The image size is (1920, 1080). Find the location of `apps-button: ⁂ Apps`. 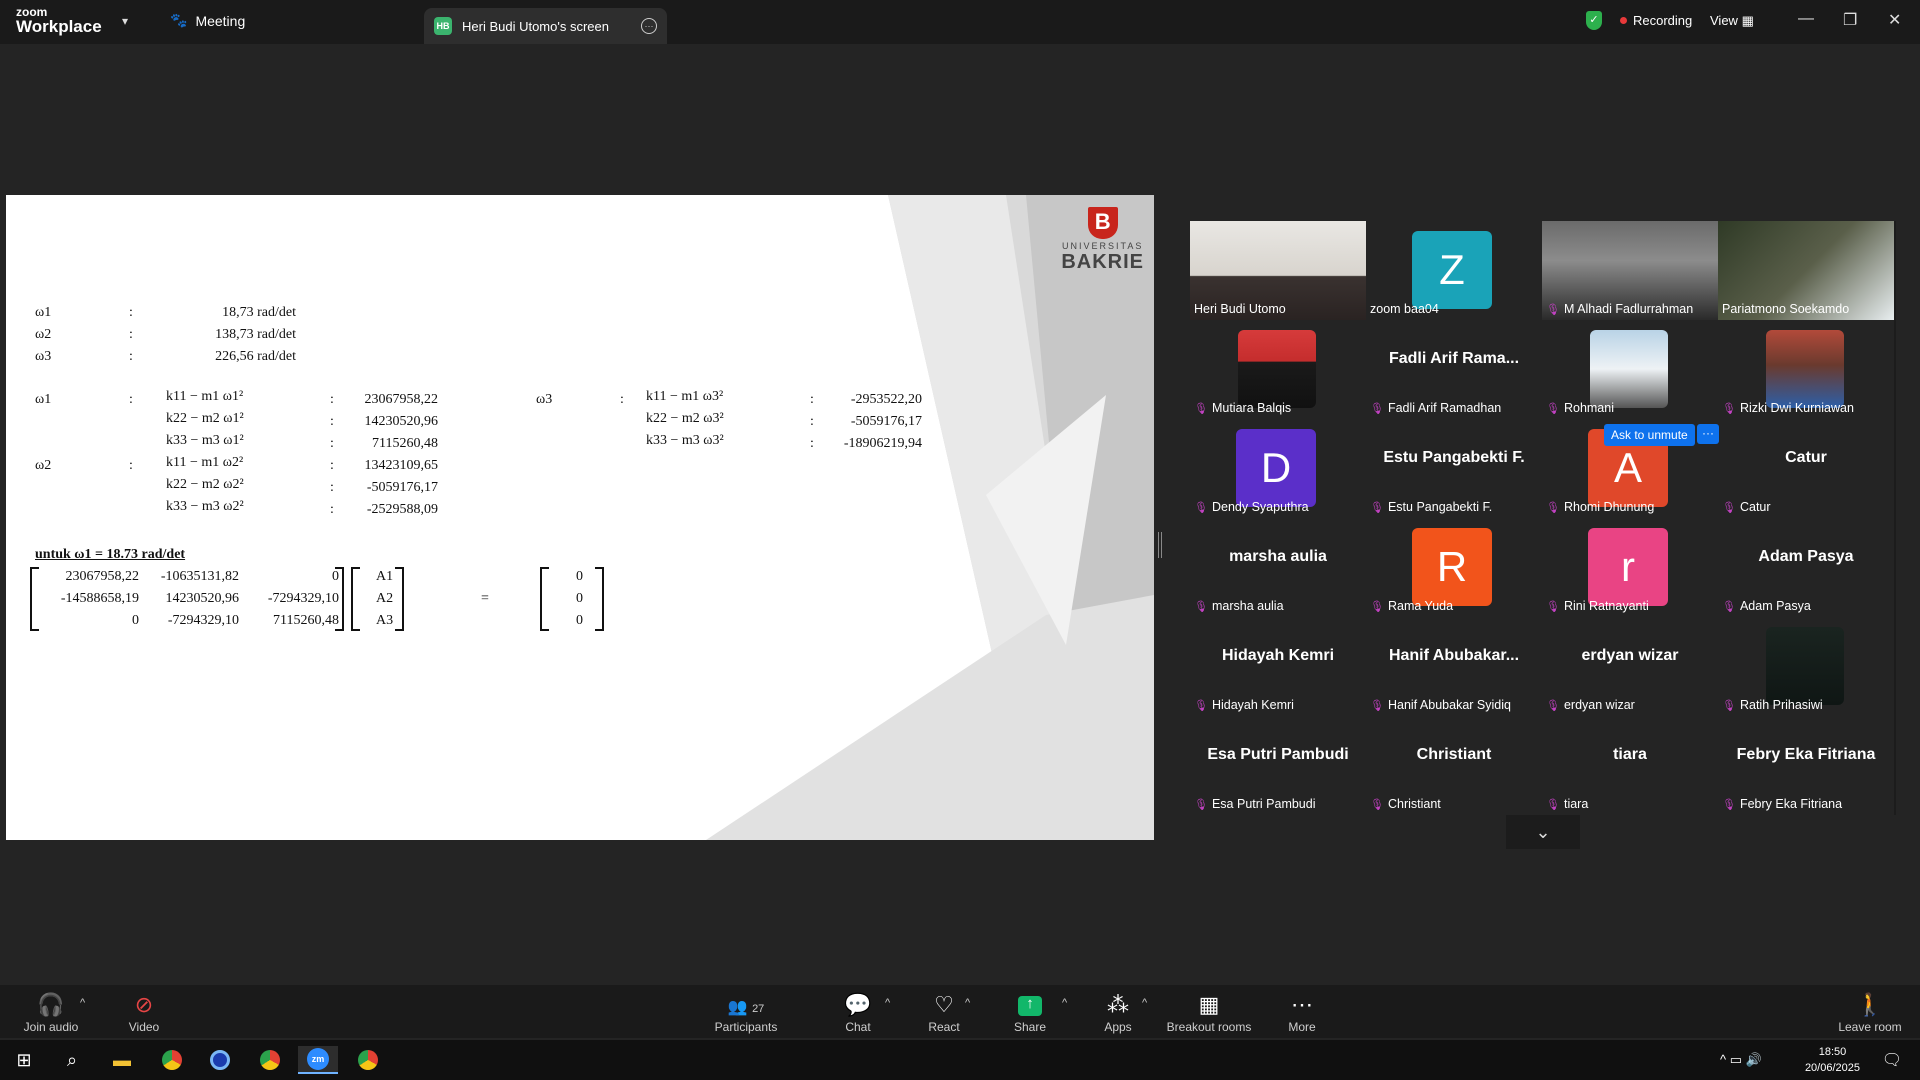

apps-button: ⁂ Apps is located at coordinates (1118, 1011).